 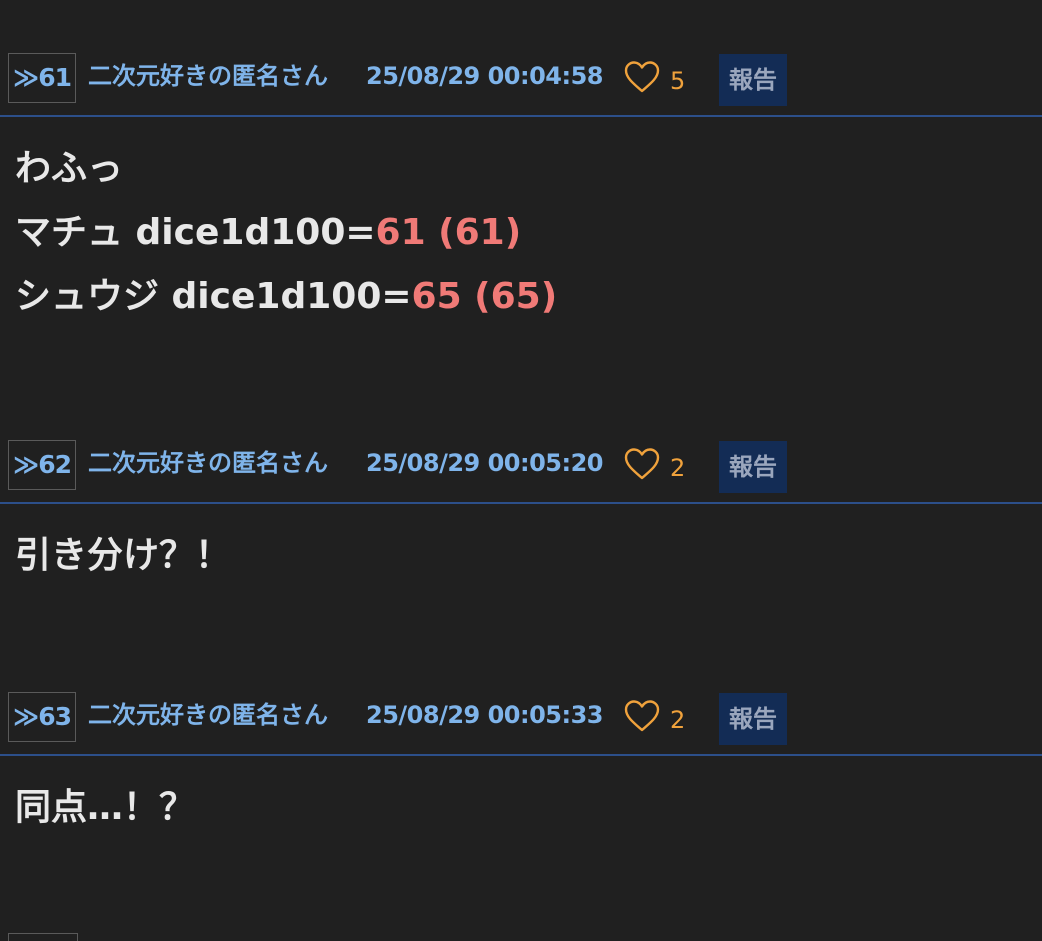 I want to click on like-button: 5, so click(x=654, y=77).